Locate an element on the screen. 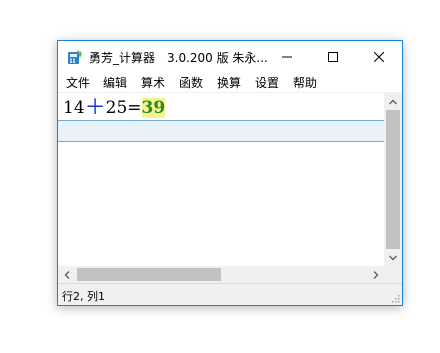 The image size is (440, 353). operand-2: 25 is located at coordinates (116, 108).